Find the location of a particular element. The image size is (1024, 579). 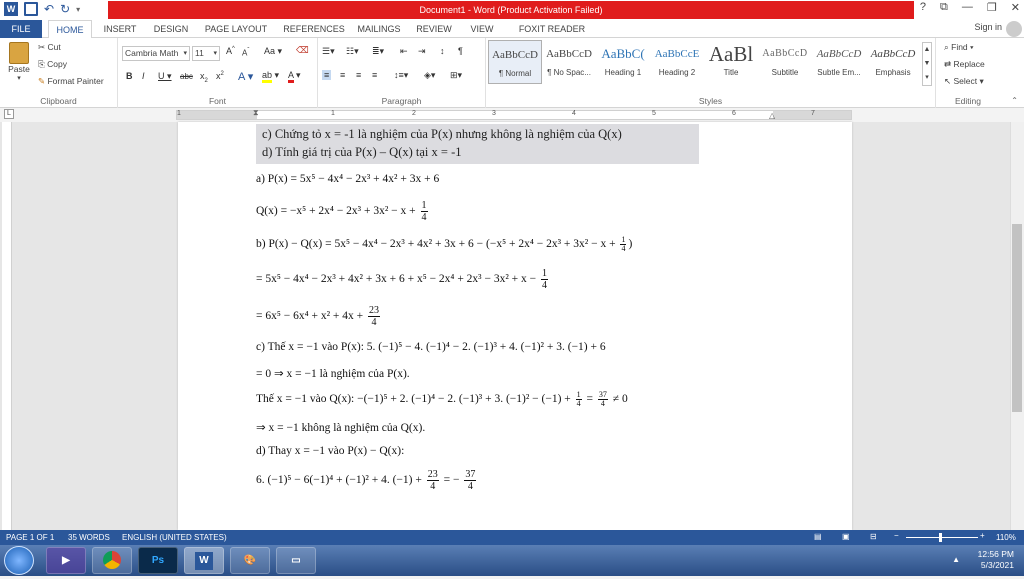

vertical-scrollbar is located at coordinates (1017, 326).